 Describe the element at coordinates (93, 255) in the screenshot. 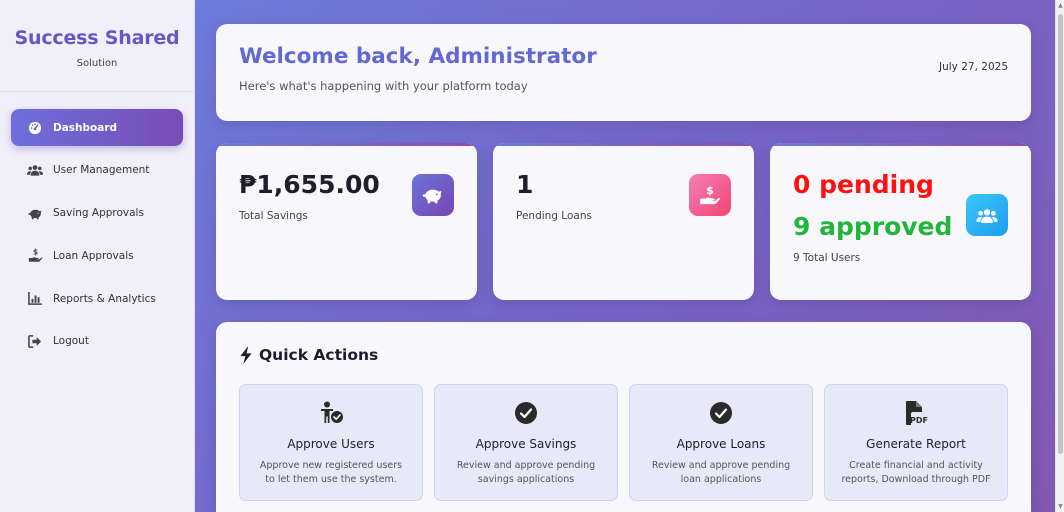

I see `sidebar-item-label: Loan Approvals` at that location.